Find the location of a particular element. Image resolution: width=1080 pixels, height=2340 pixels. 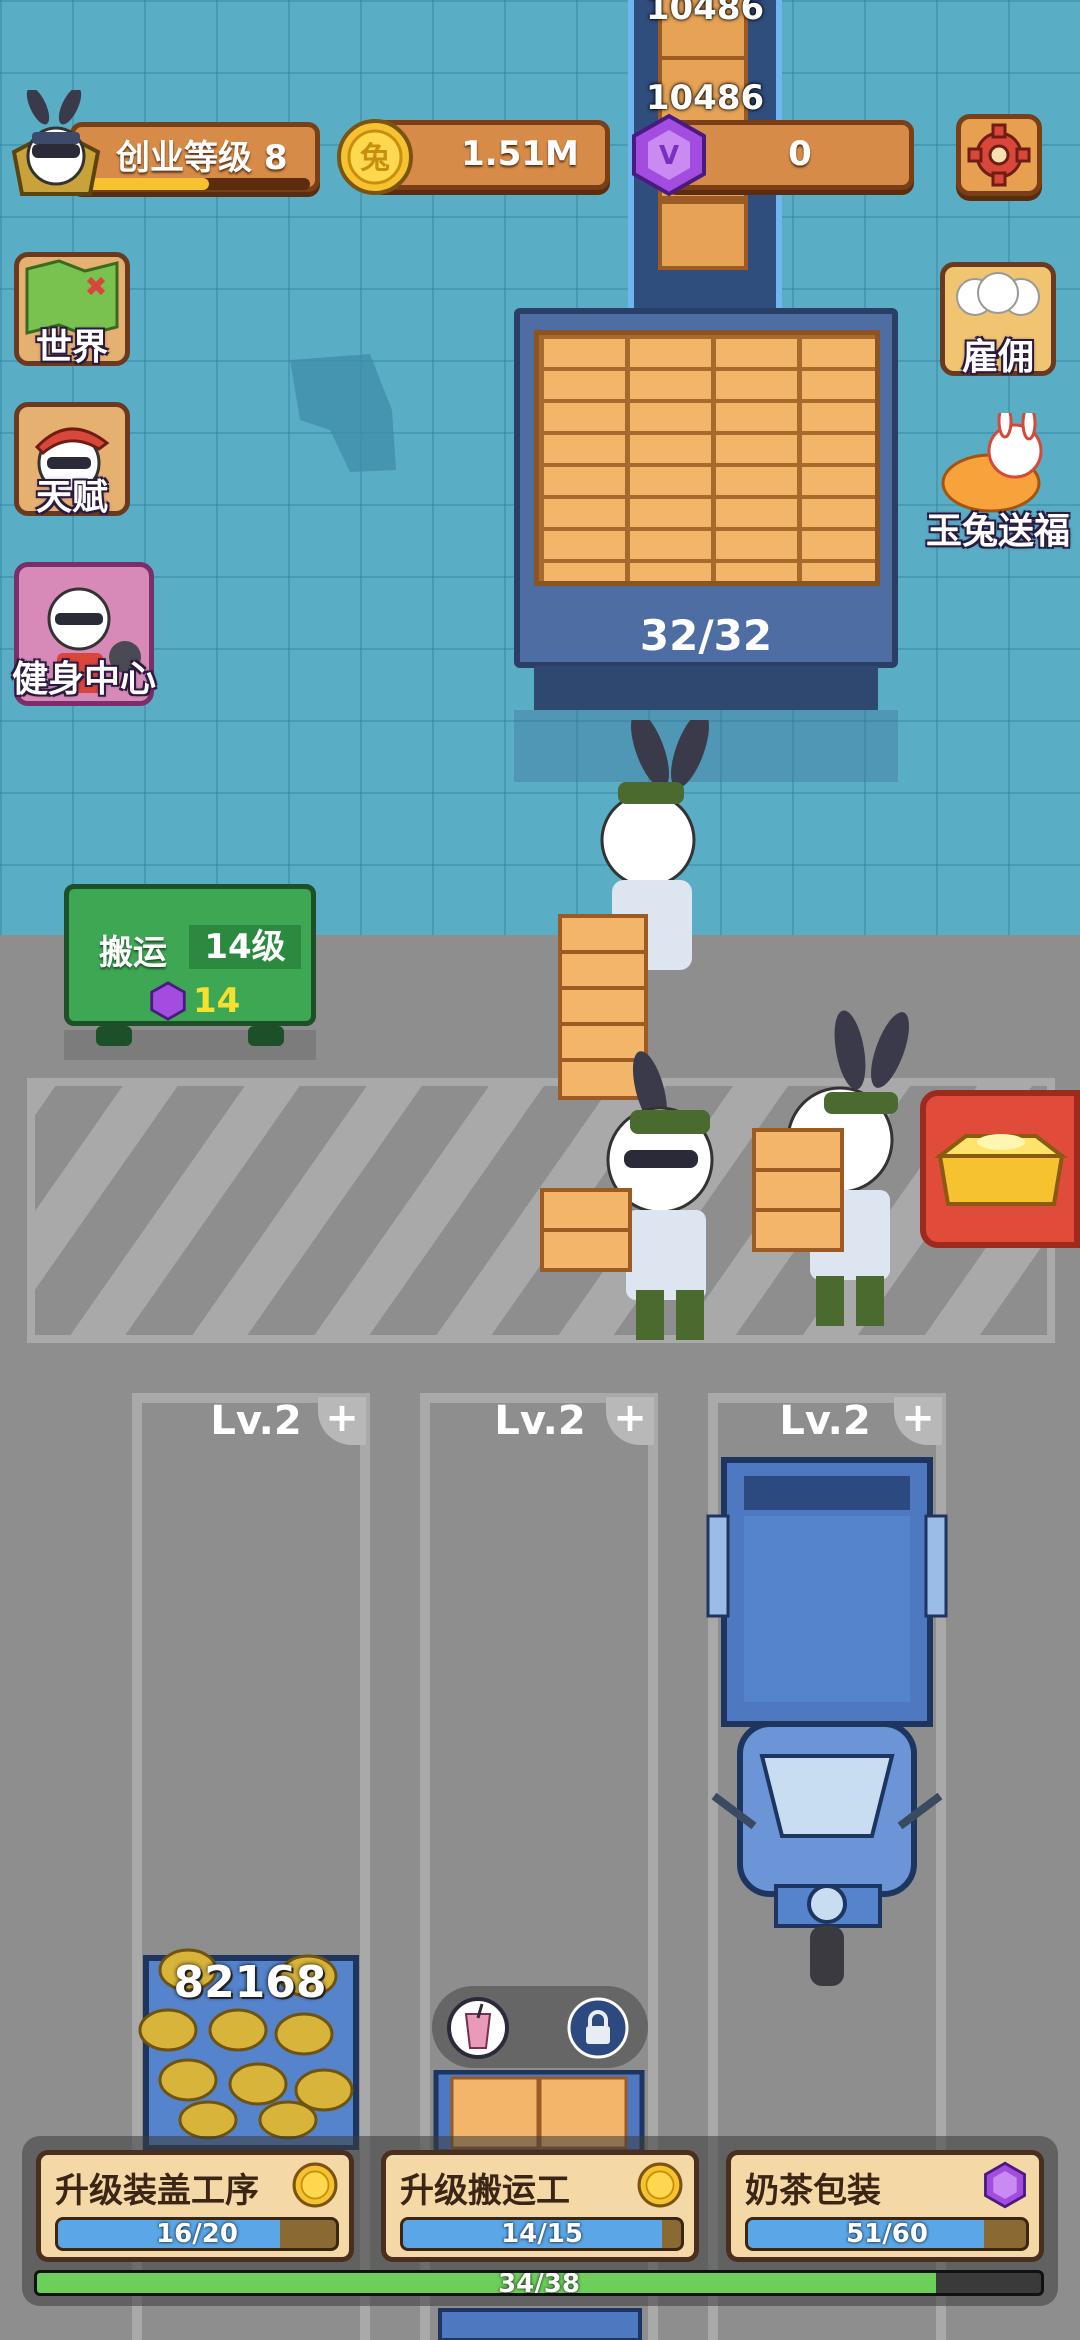

overall-progress-count: 34/38 is located at coordinates (539, 2283).